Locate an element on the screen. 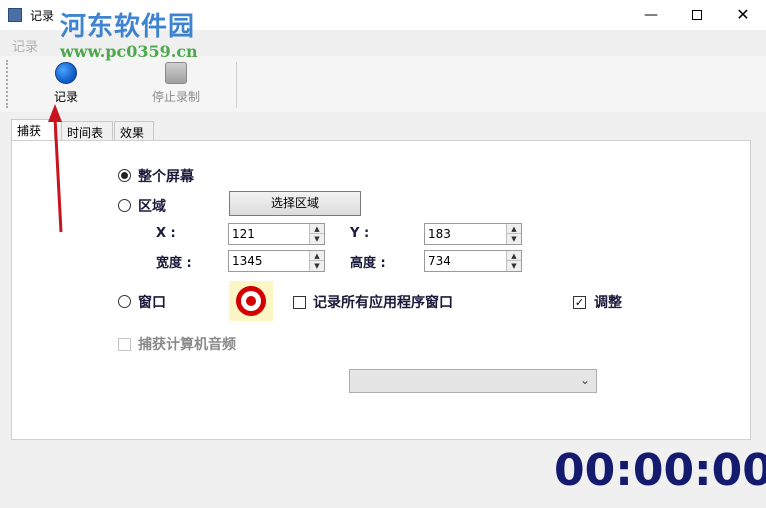  close-button: ✕ is located at coordinates (743, 15).